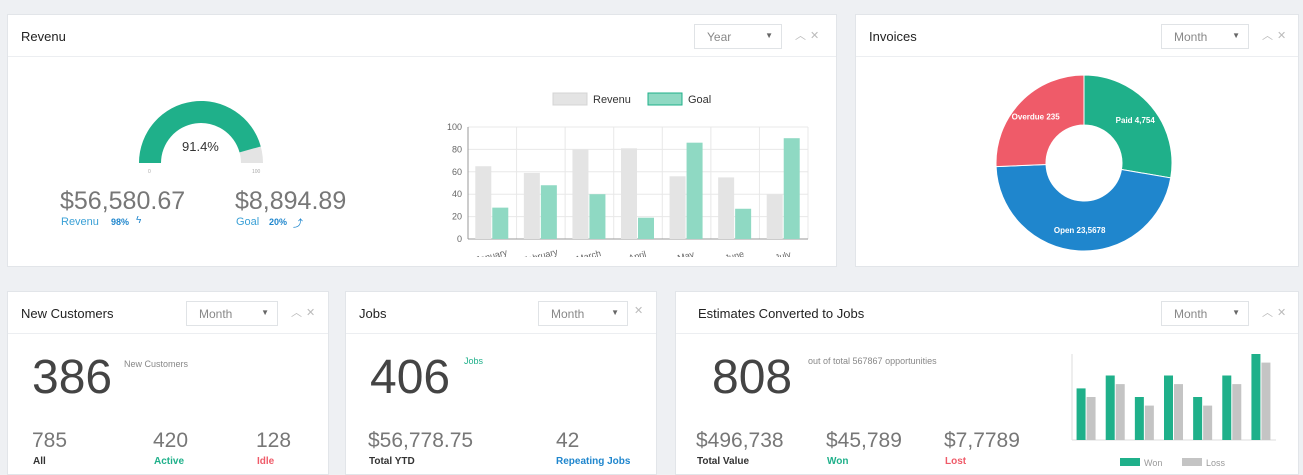 The height and width of the screenshot is (475, 1303). I want to click on lightning-icon: ϟ, so click(139, 220).